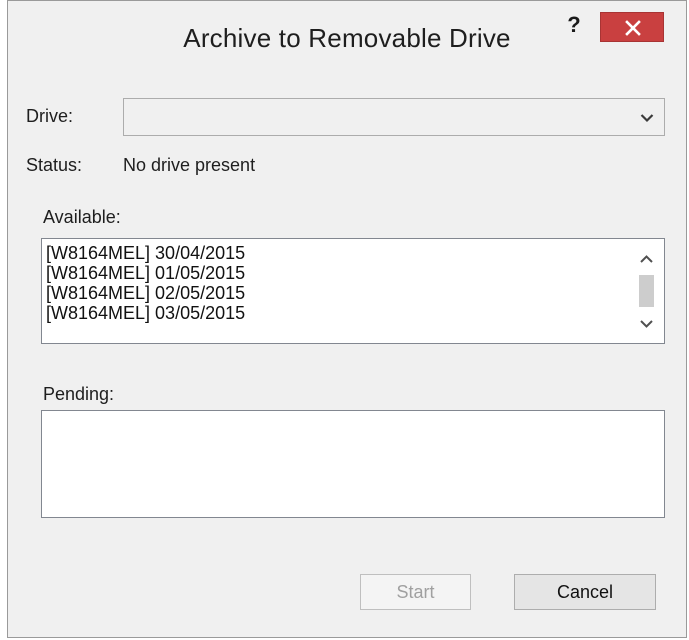  I want to click on start-button: Start, so click(415, 592).